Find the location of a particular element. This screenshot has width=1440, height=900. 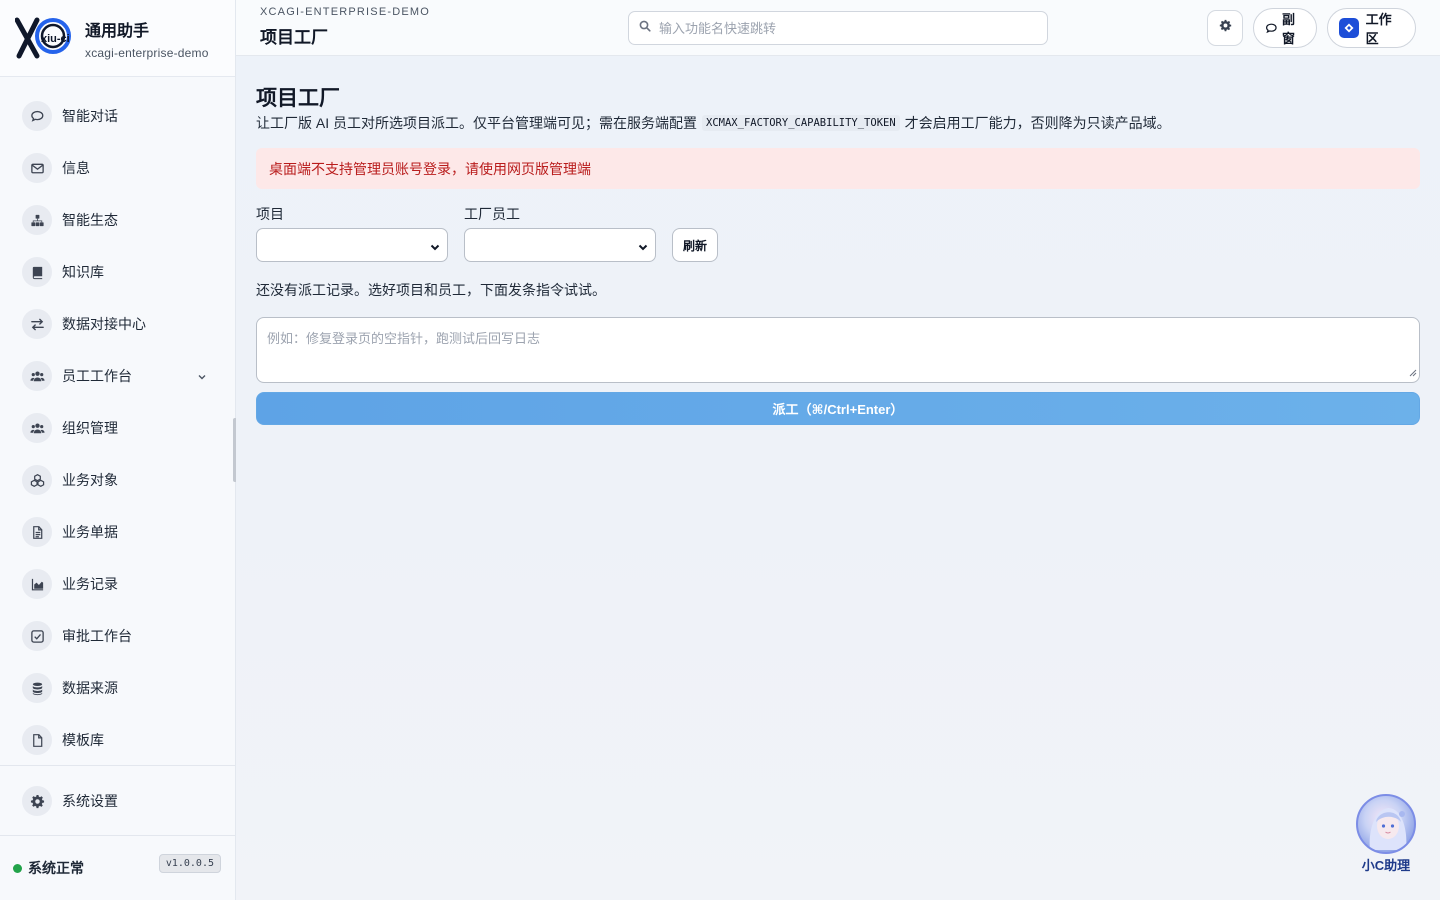

system-status: 系统正常 v1.0.0.5 is located at coordinates (117, 867).